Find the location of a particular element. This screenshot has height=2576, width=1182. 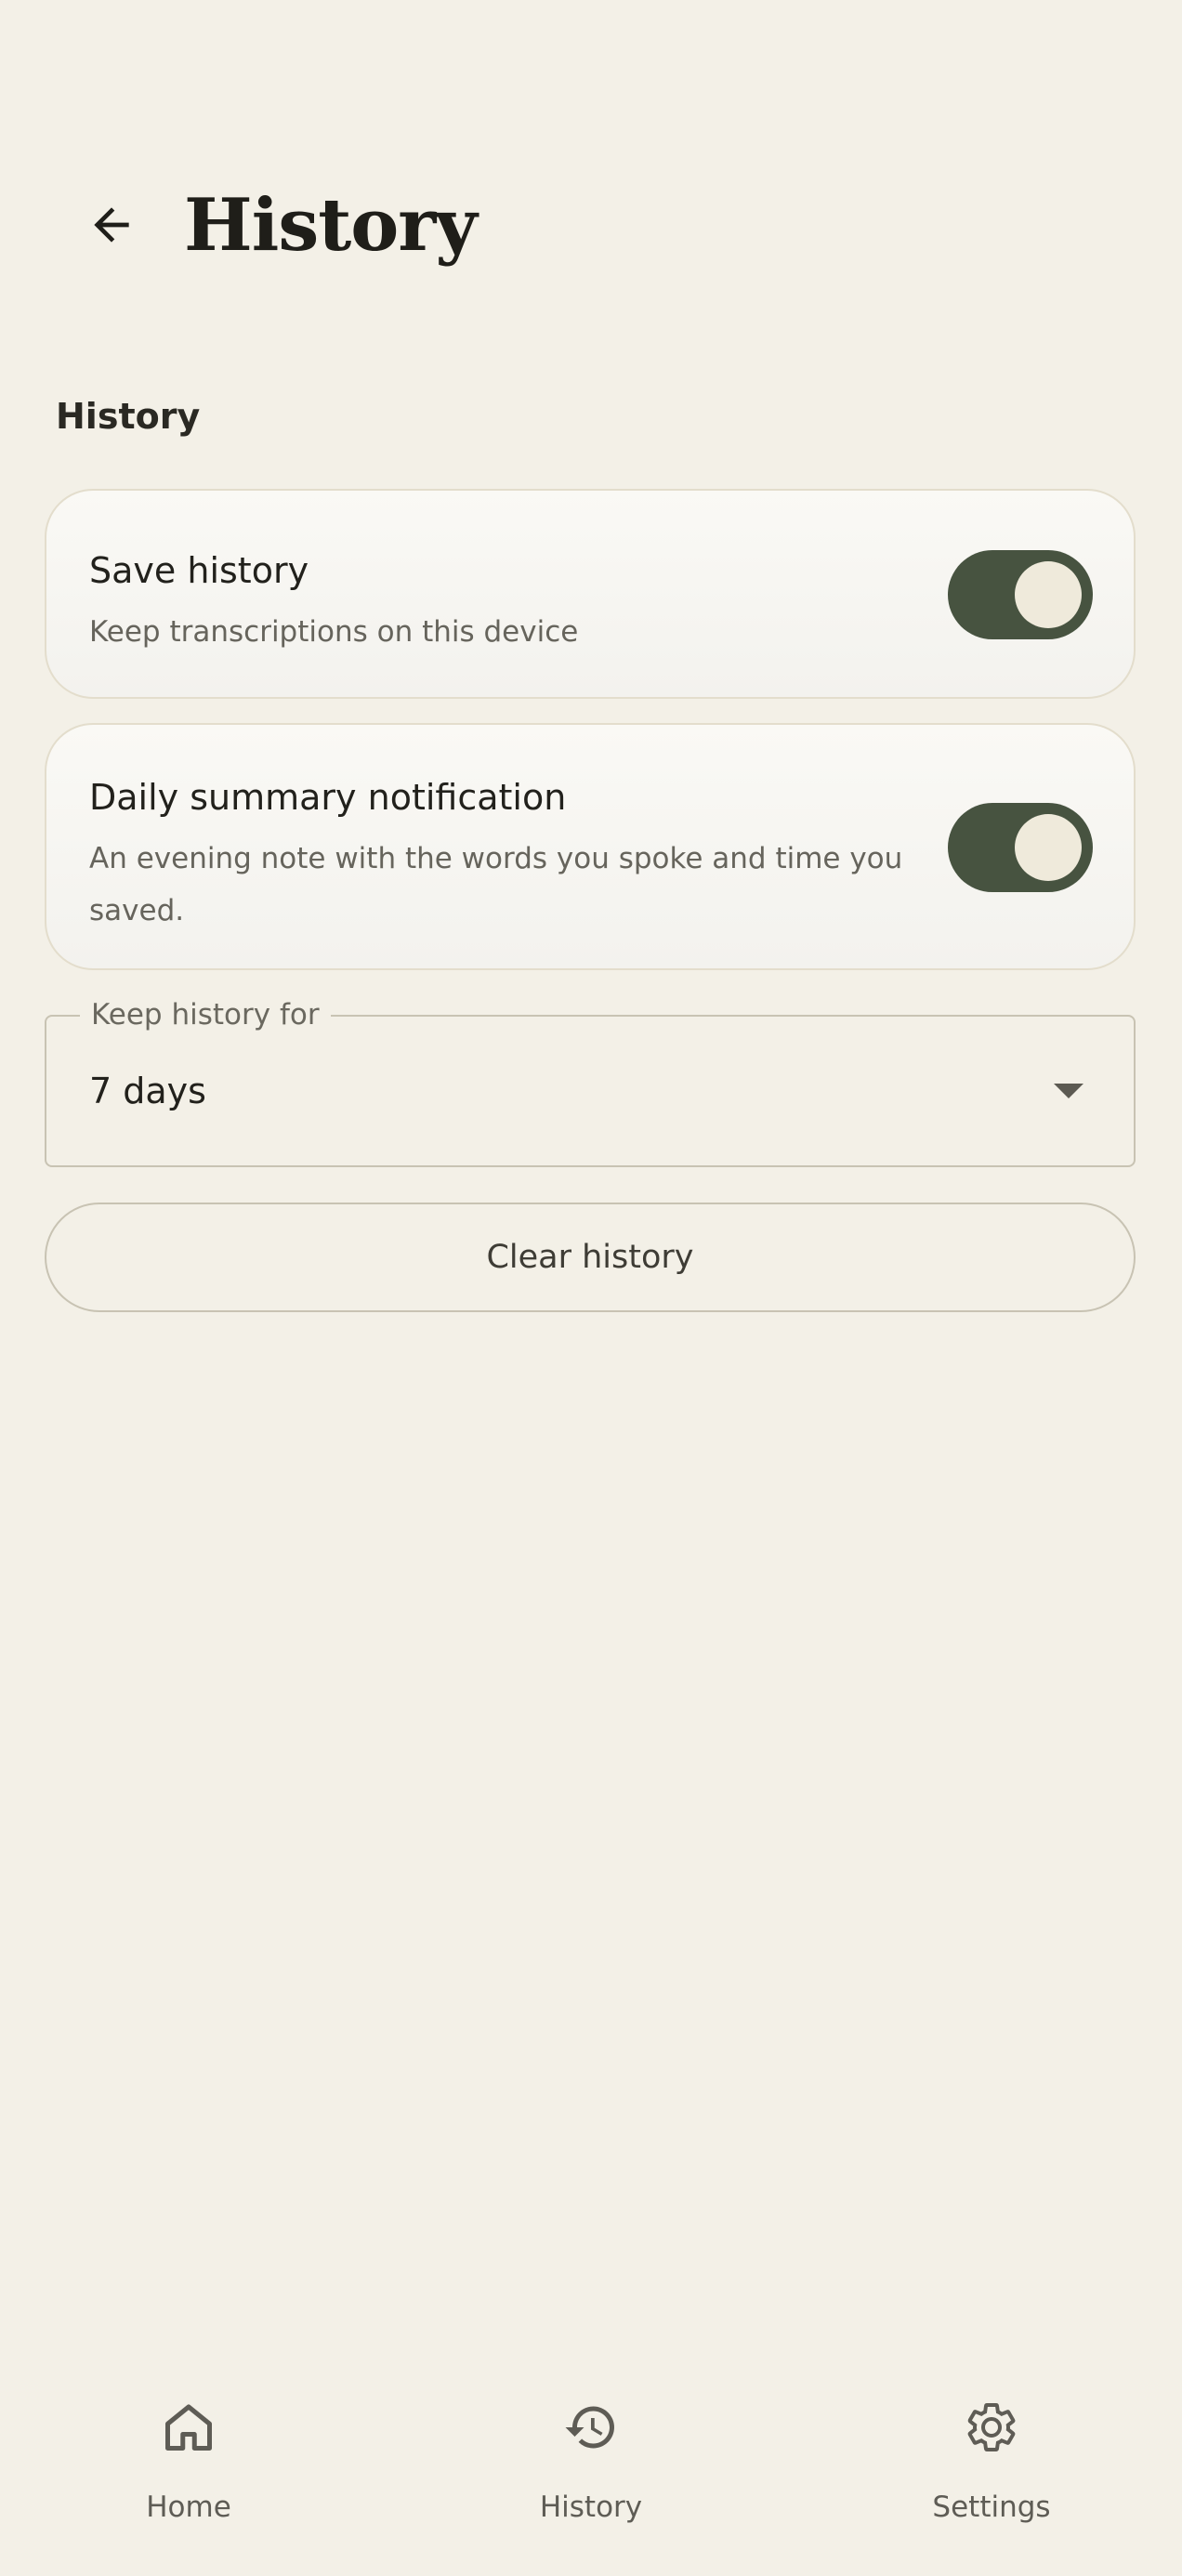

keep-history-dropdown: Keep history for 7 days is located at coordinates (590, 1081).